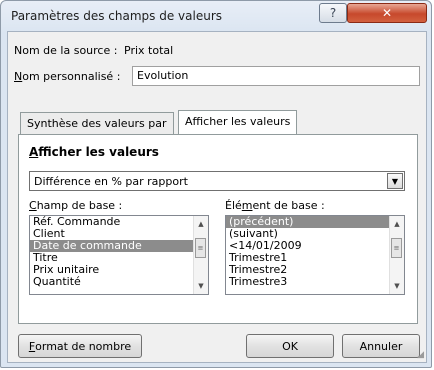 This screenshot has height=370, width=434. I want to click on base-field-scrollbar: ▲ ≡ ▼, so click(200, 255).